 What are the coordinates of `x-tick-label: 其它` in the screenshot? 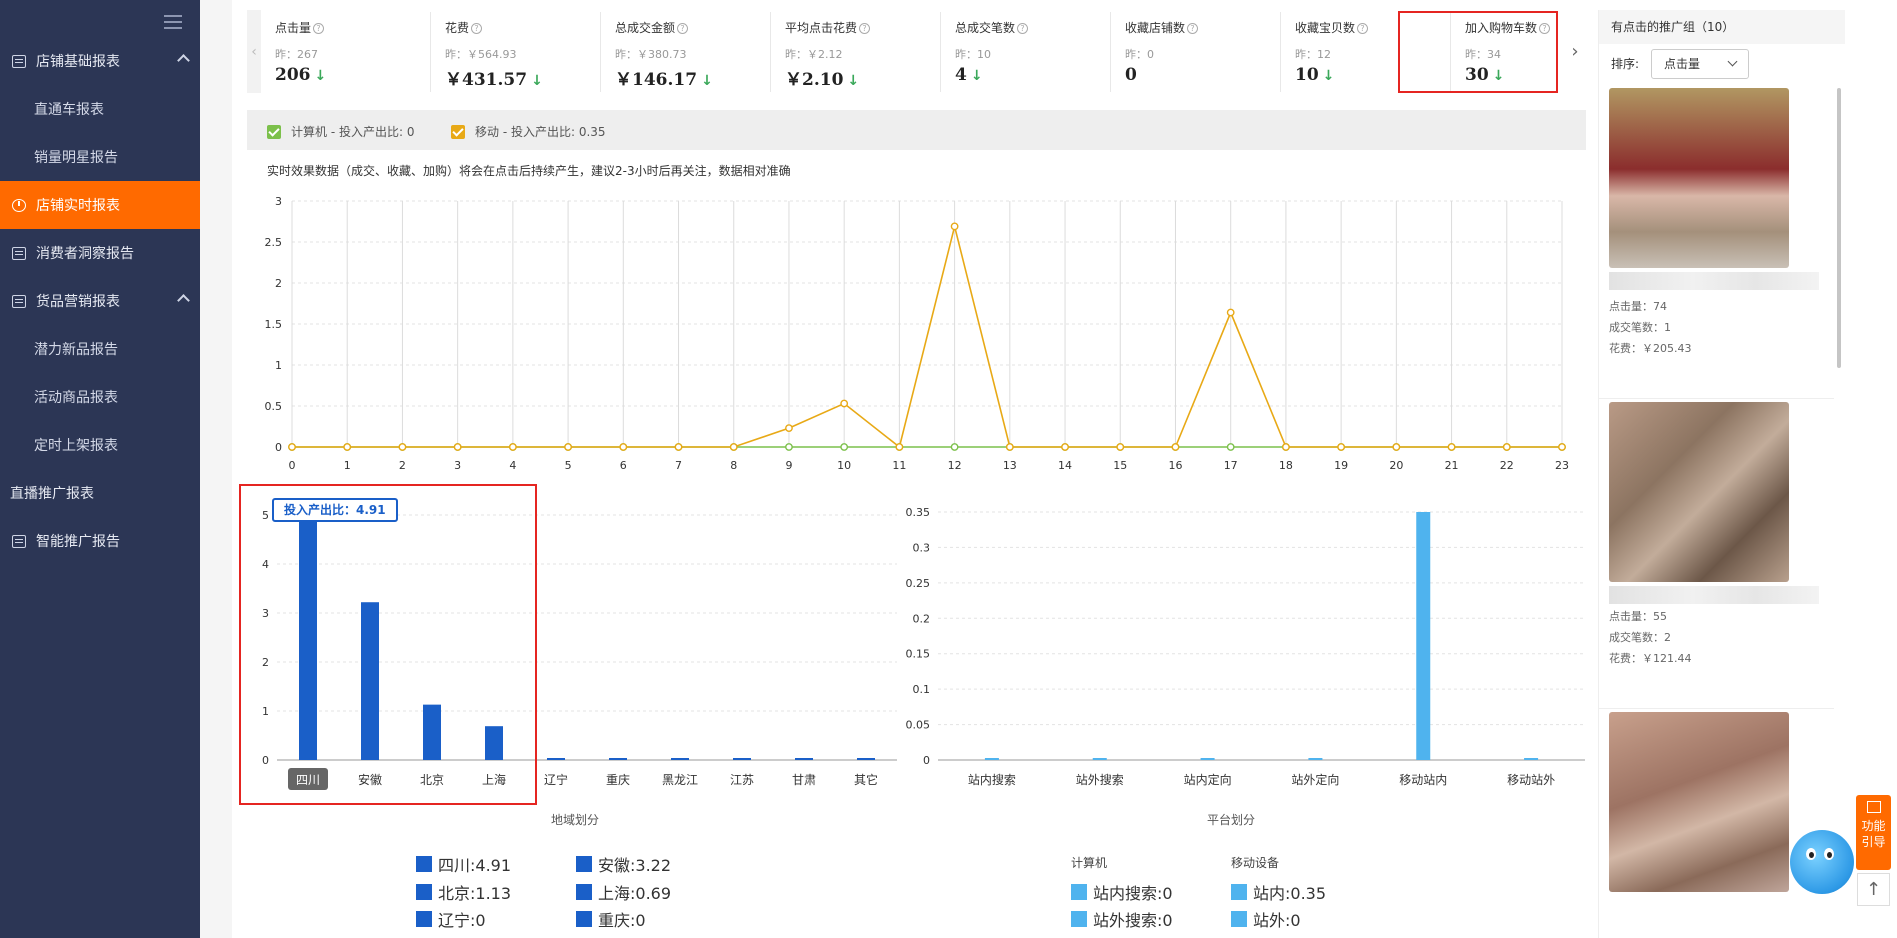 It's located at (866, 779).